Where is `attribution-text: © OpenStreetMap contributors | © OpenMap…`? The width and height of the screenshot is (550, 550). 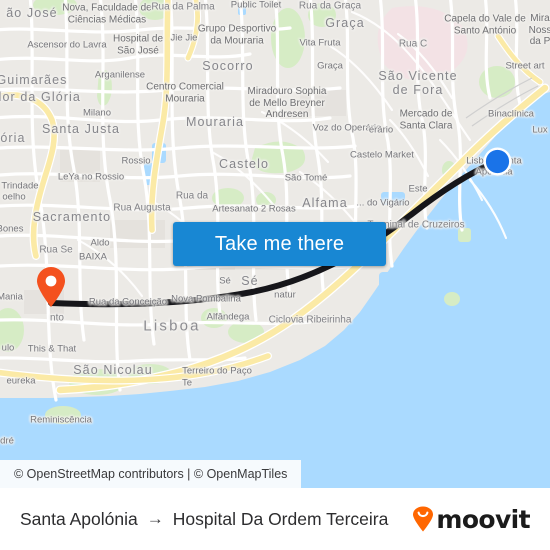
attribution-text: © OpenStreetMap contributors | © OpenMap… is located at coordinates (150, 474).